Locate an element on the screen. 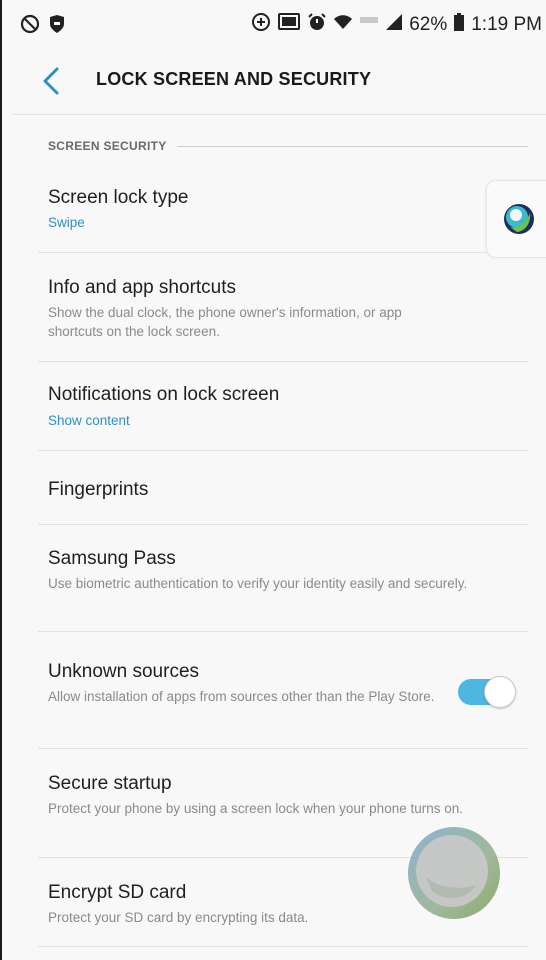 This screenshot has height=960, width=546. edge-panel-handle is located at coordinates (516, 219).